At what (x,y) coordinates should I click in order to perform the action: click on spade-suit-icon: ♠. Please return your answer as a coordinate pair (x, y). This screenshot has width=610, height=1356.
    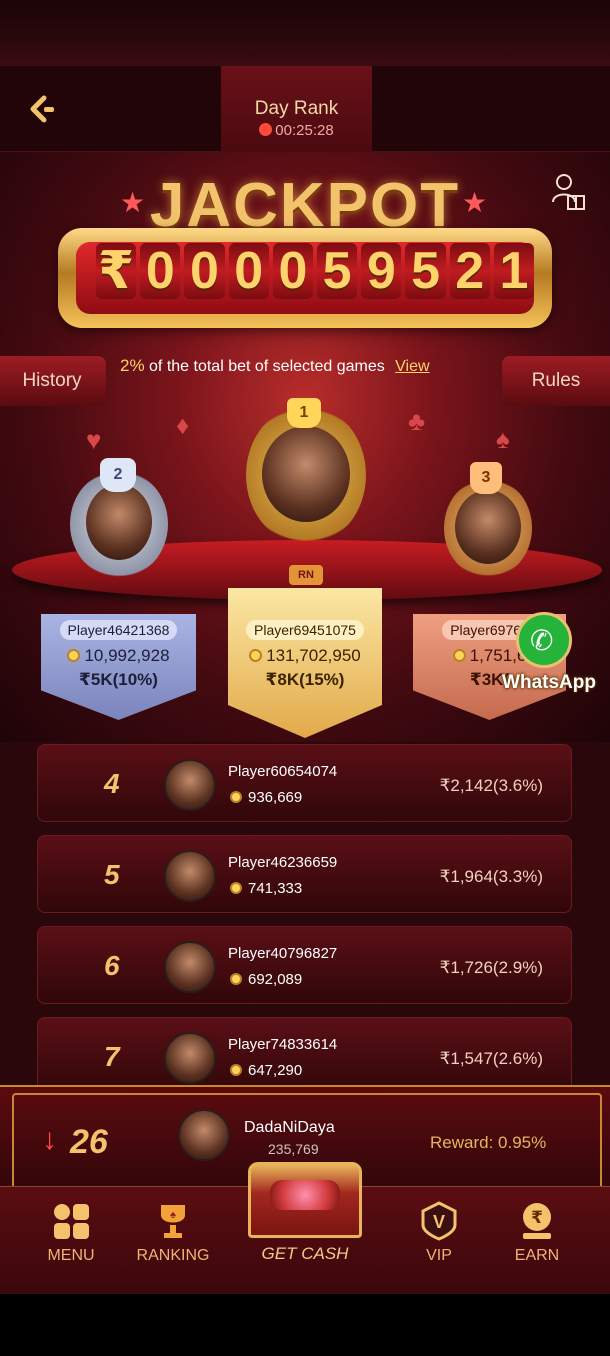
    Looking at the image, I should click on (503, 439).